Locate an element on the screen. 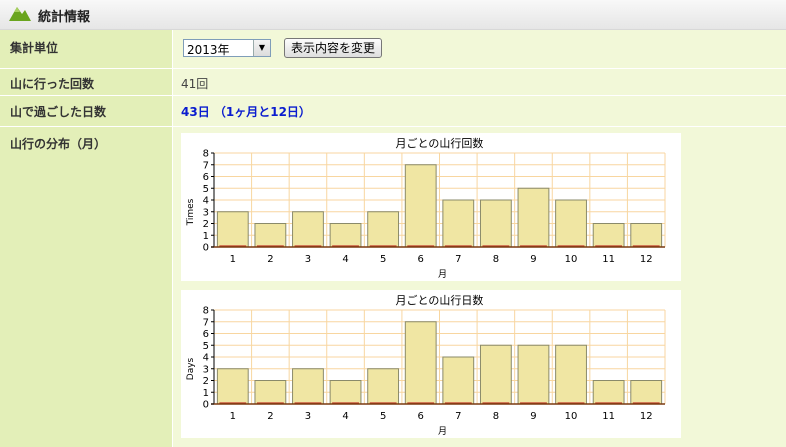 The width and height of the screenshot is (786, 447). row-visits: 山に行った回数 41回 is located at coordinates (393, 82).